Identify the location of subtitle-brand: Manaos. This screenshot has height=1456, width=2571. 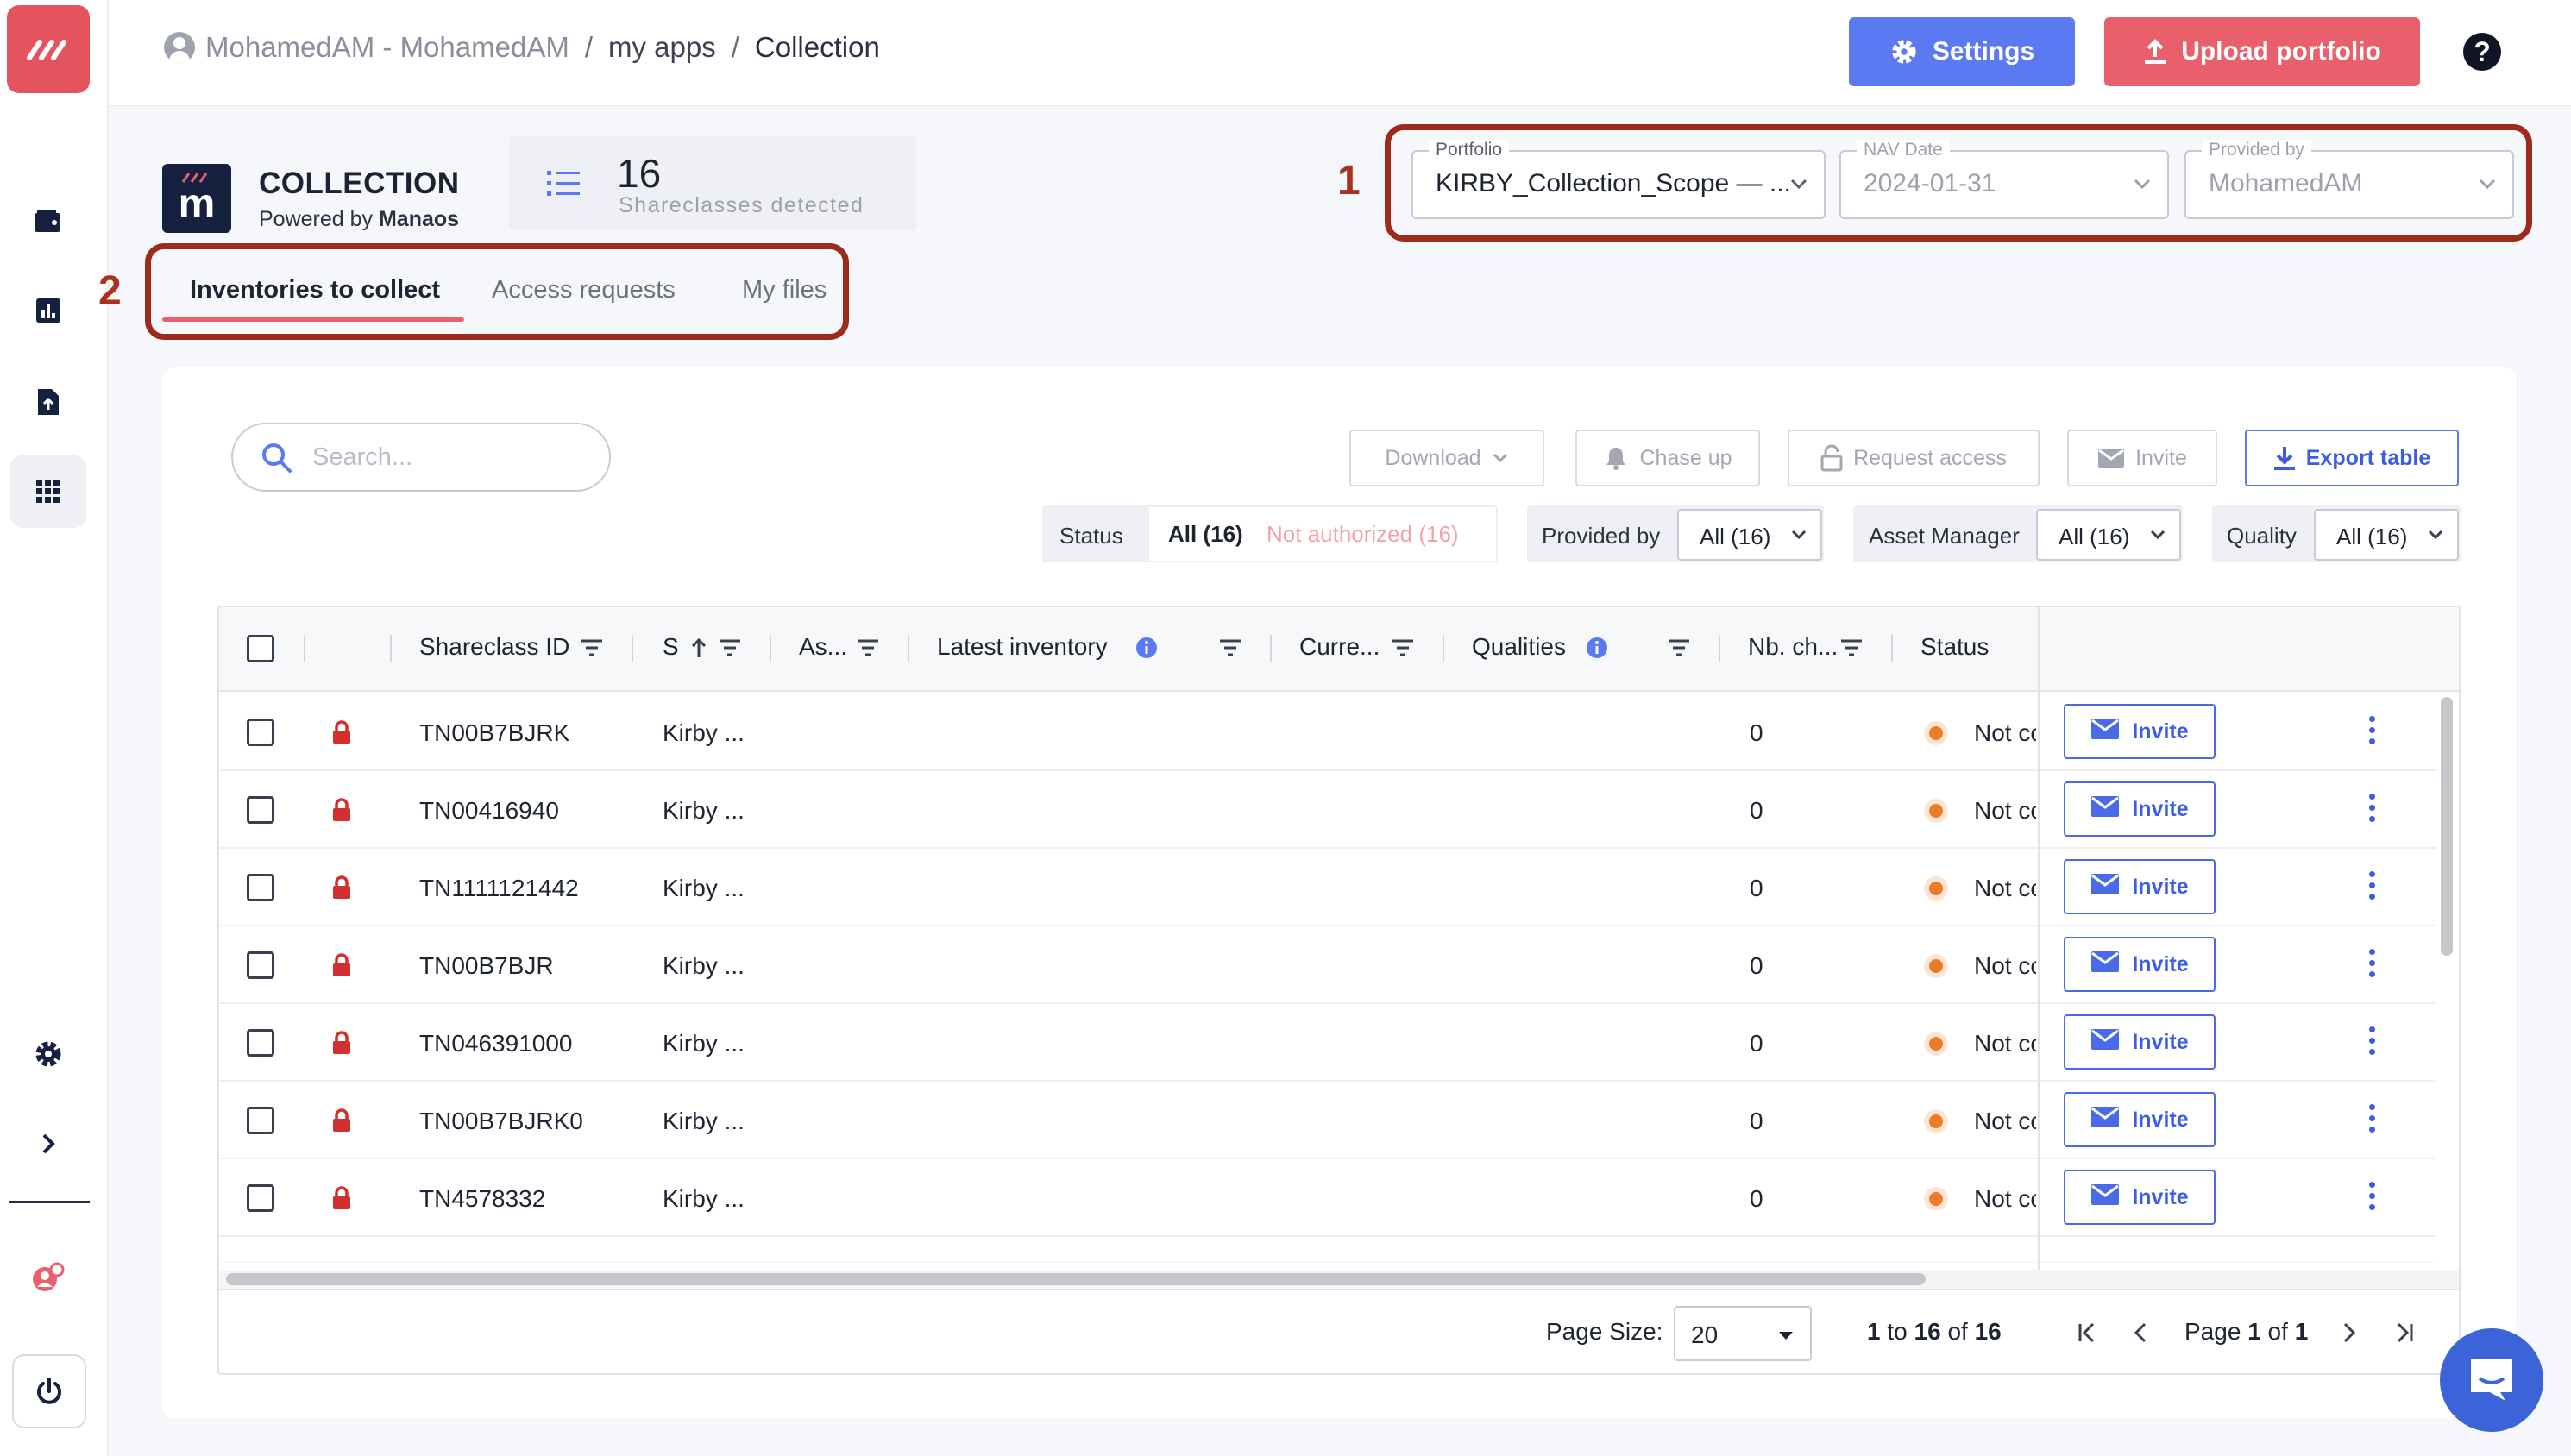
(419, 219).